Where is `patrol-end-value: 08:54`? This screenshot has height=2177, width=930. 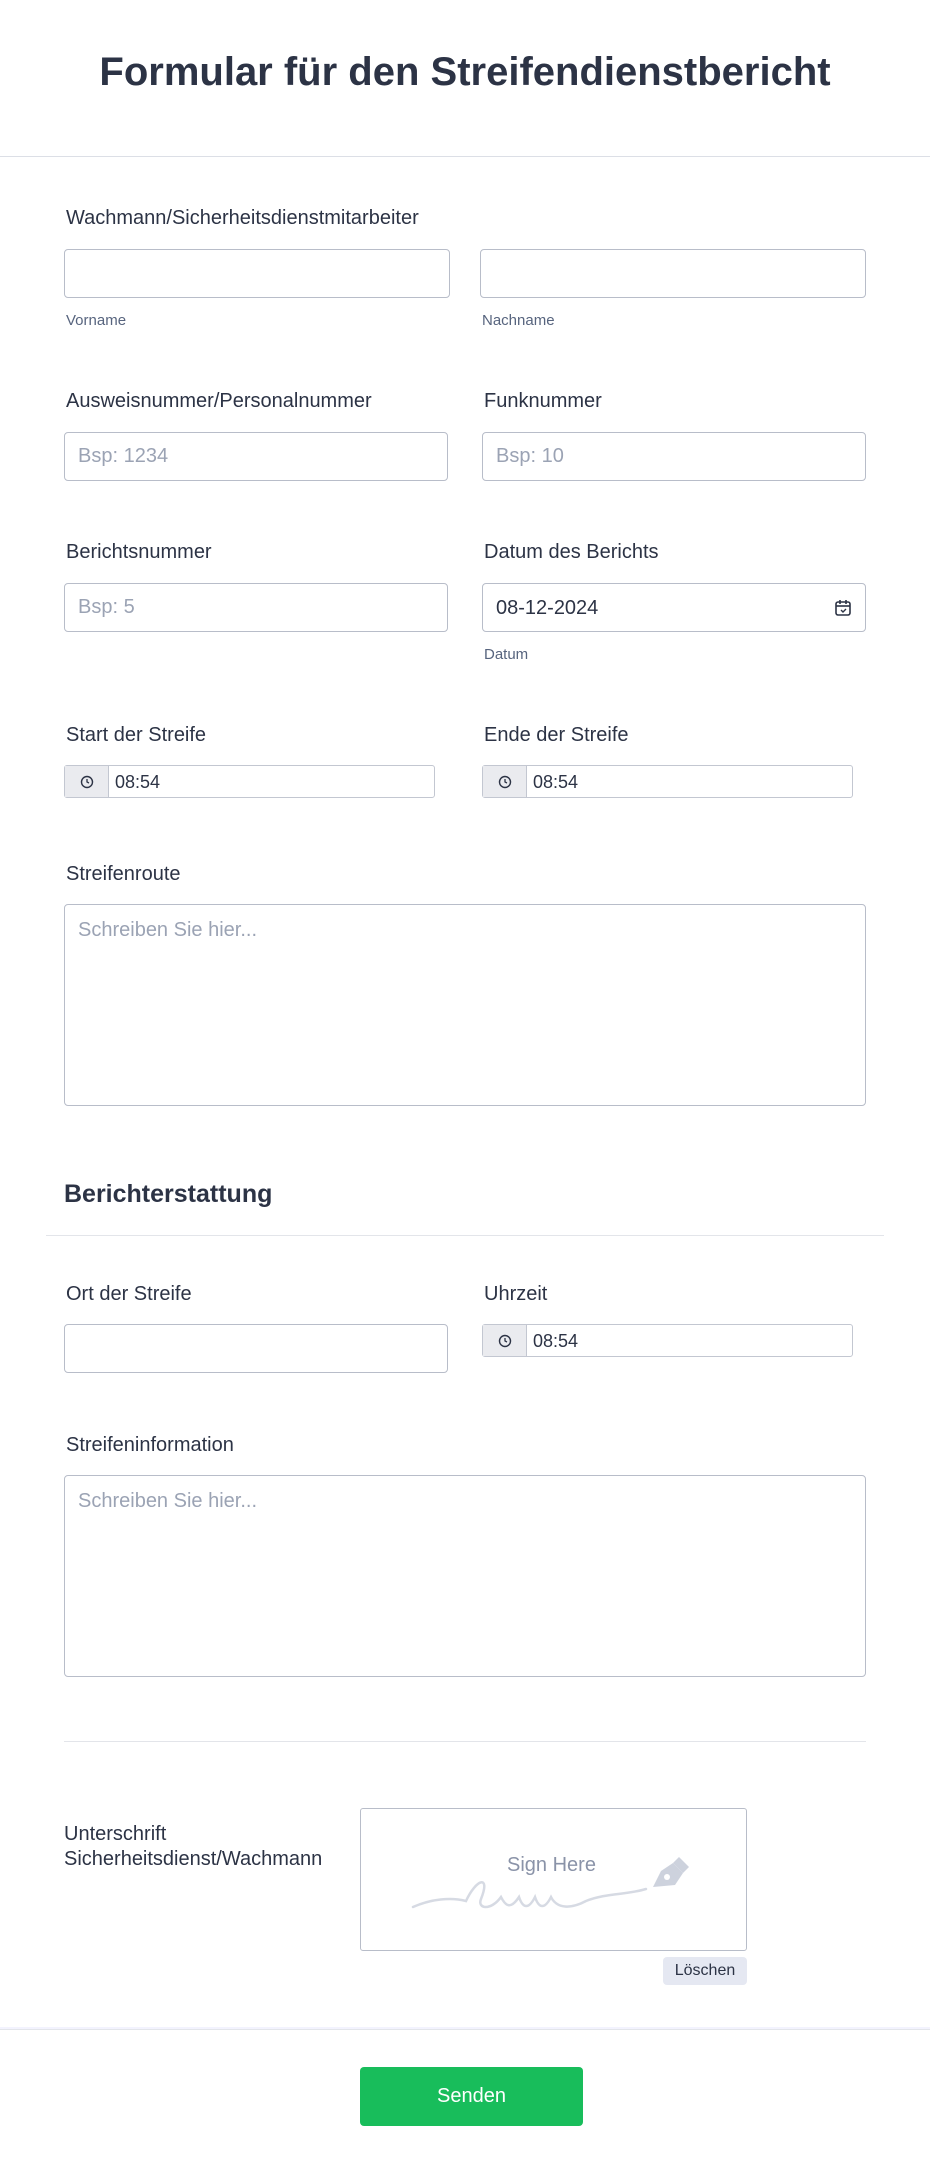 patrol-end-value: 08:54 is located at coordinates (556, 782).